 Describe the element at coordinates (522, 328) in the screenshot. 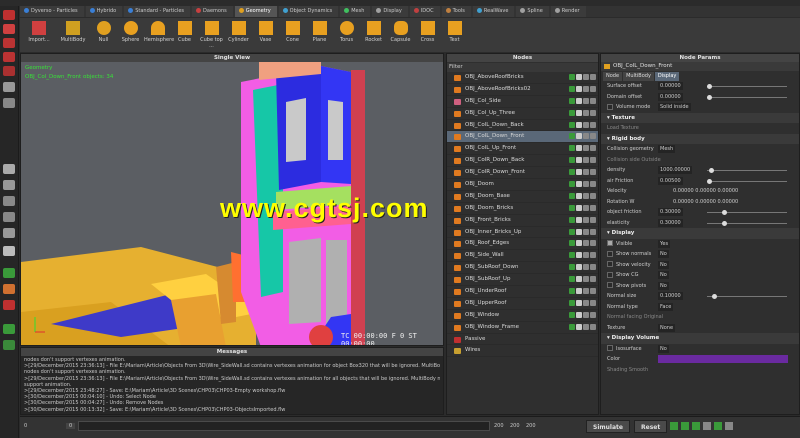

I see `node-row: OBJ_Window_Frame` at that location.